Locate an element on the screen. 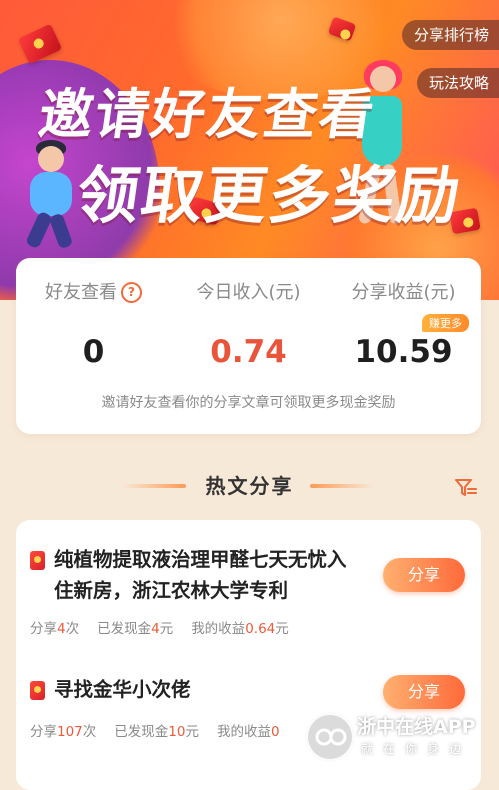 This screenshot has width=499, height=790. share-count: 107 is located at coordinates (70, 732).